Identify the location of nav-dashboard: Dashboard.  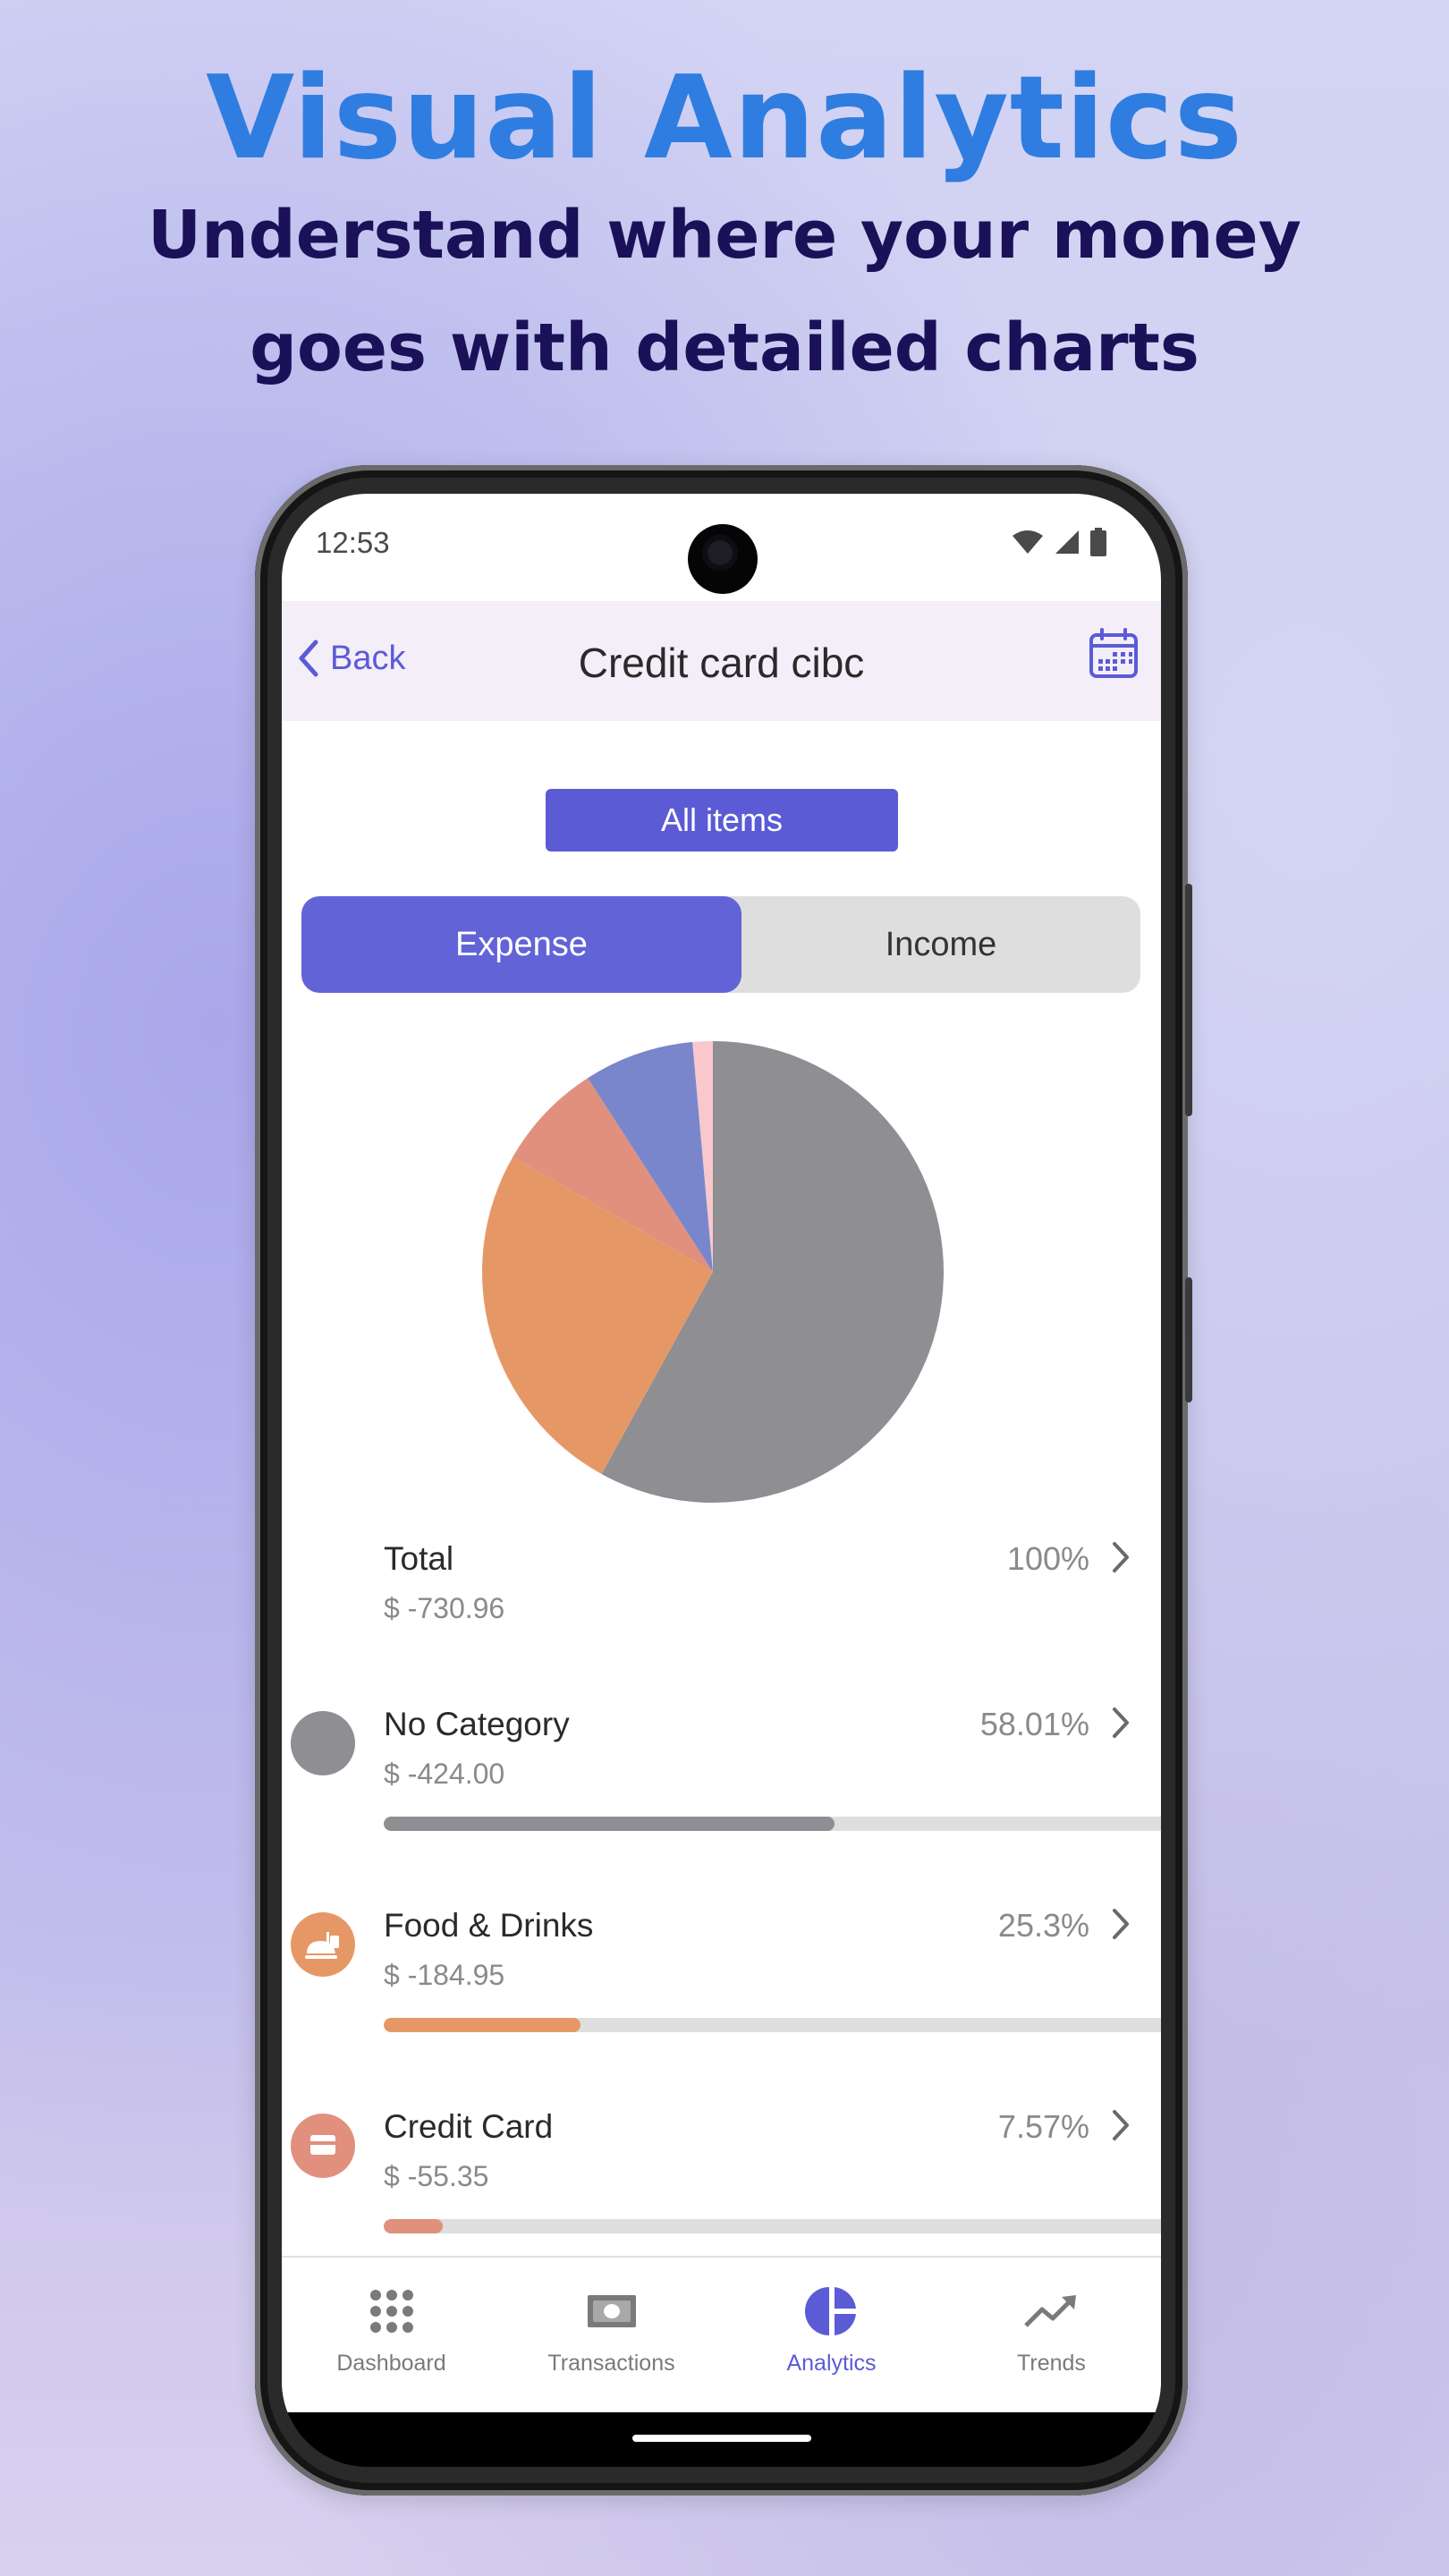
(391, 2335).